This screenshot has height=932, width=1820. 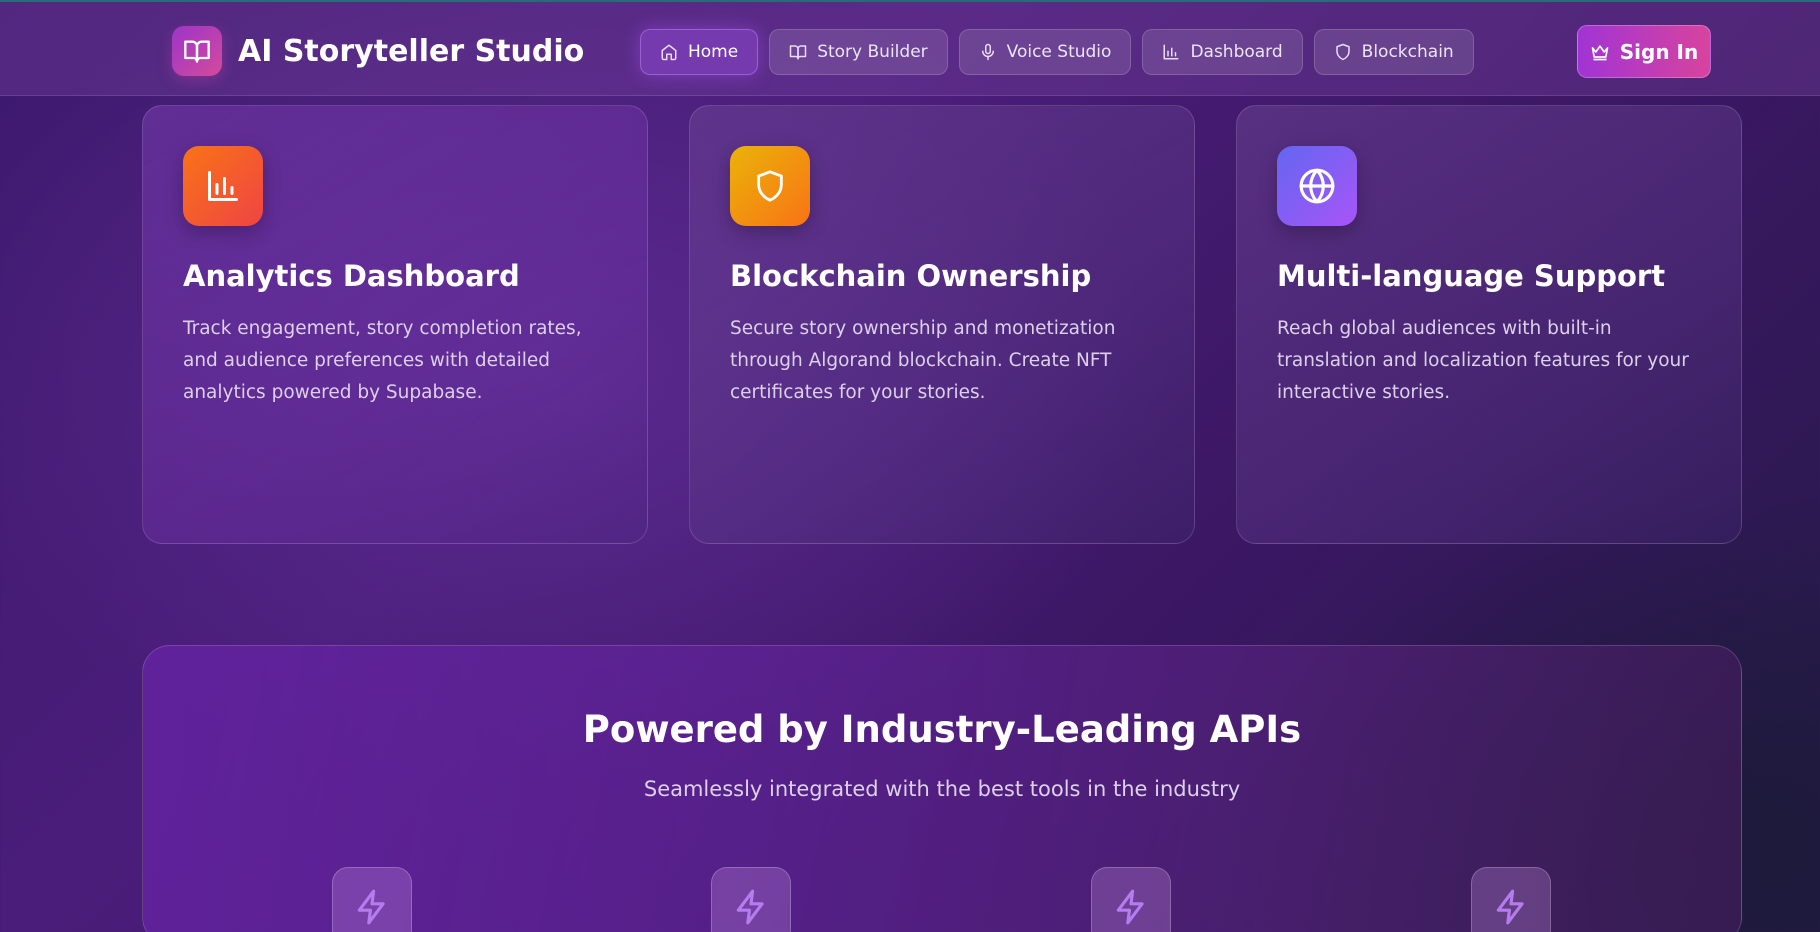 I want to click on sign-in-button: Sign In, so click(x=1644, y=51).